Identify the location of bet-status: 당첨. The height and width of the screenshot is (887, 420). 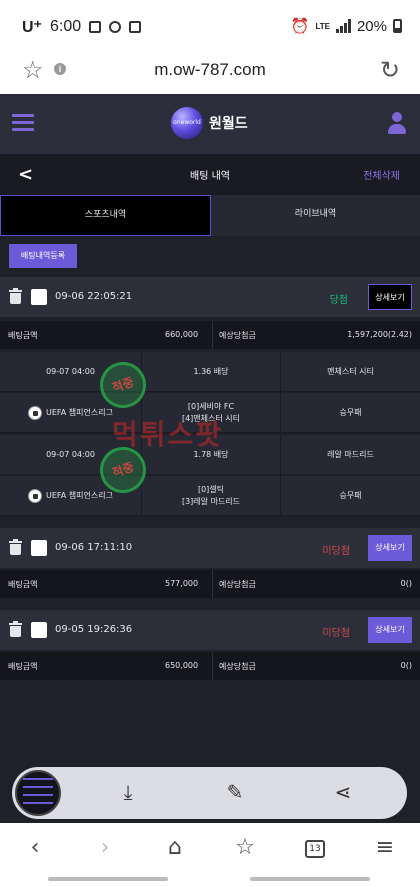
(338, 300).